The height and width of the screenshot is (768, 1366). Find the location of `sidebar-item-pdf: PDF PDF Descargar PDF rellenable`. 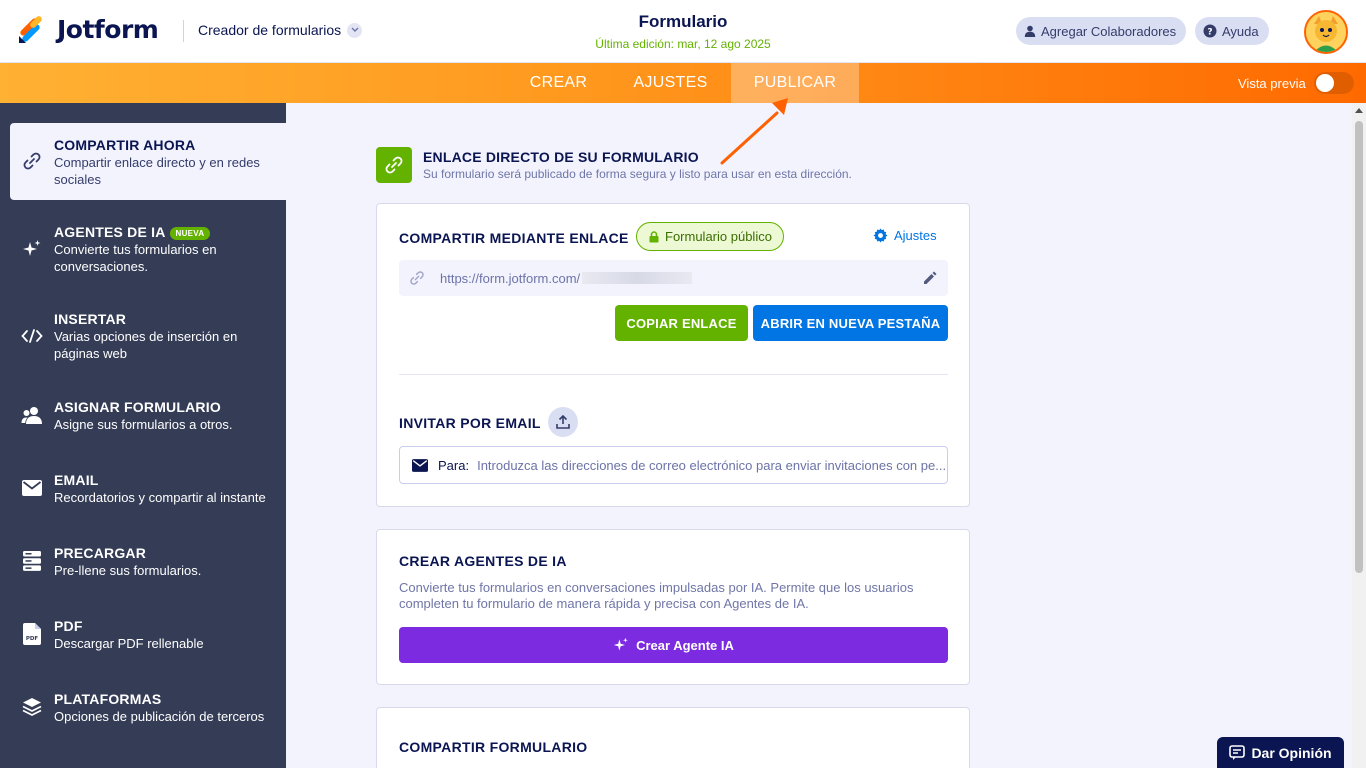

sidebar-item-pdf: PDF PDF Descargar PDF rellenable is located at coordinates (148, 634).